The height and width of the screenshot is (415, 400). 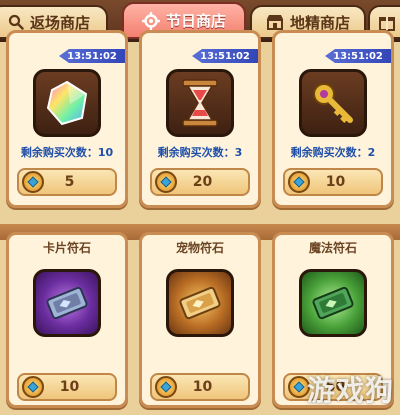 I want to click on search-icon, so click(x=16, y=22).